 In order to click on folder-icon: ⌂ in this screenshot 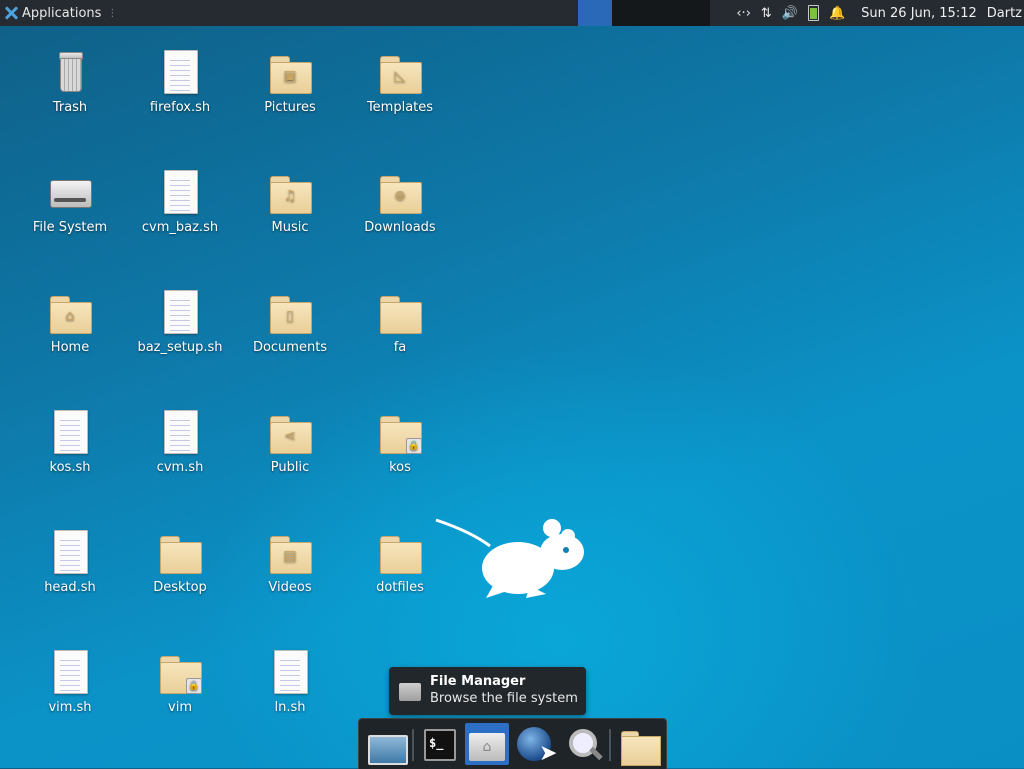, I will do `click(70, 312)`.